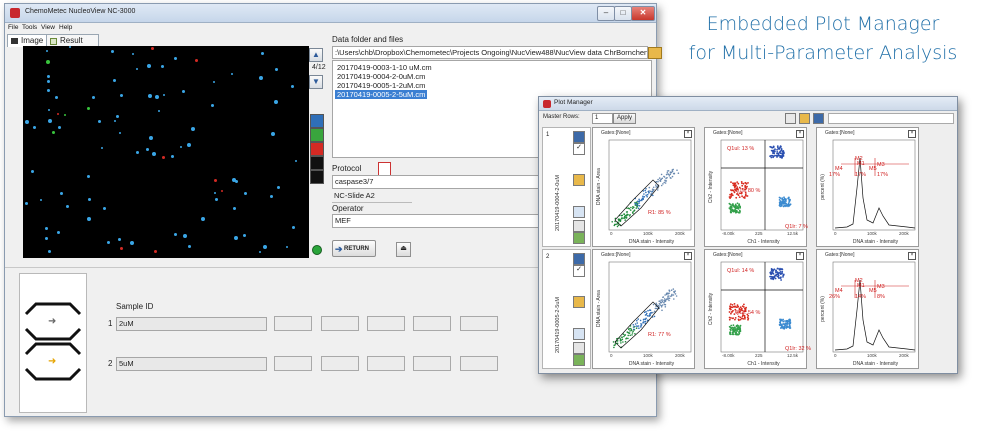 This screenshot has height=436, width=983. What do you see at coordinates (606, 13) in the screenshot?
I see `minimize-icon: –` at bounding box center [606, 13].